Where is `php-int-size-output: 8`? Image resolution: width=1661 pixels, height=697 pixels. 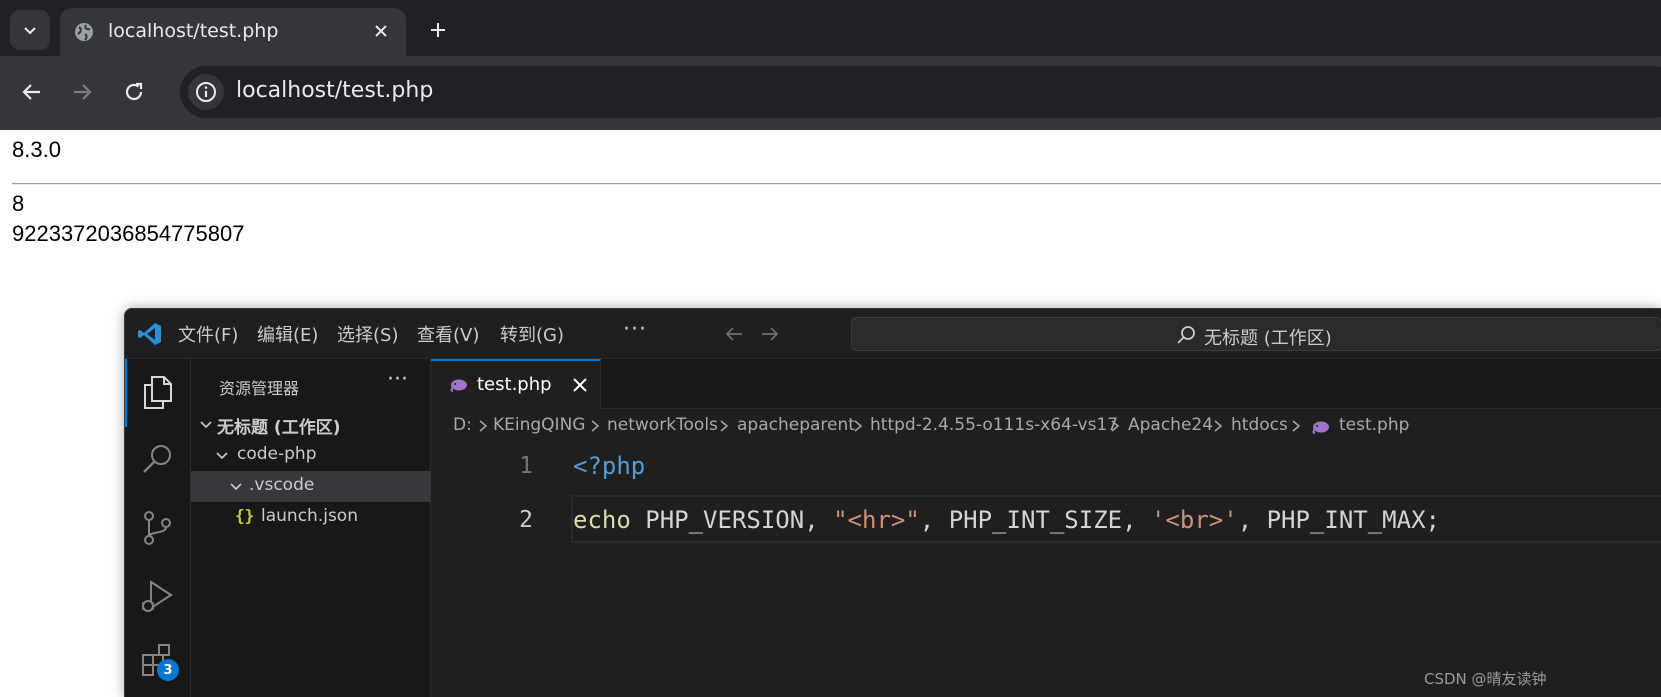 php-int-size-output: 8 is located at coordinates (18, 203).